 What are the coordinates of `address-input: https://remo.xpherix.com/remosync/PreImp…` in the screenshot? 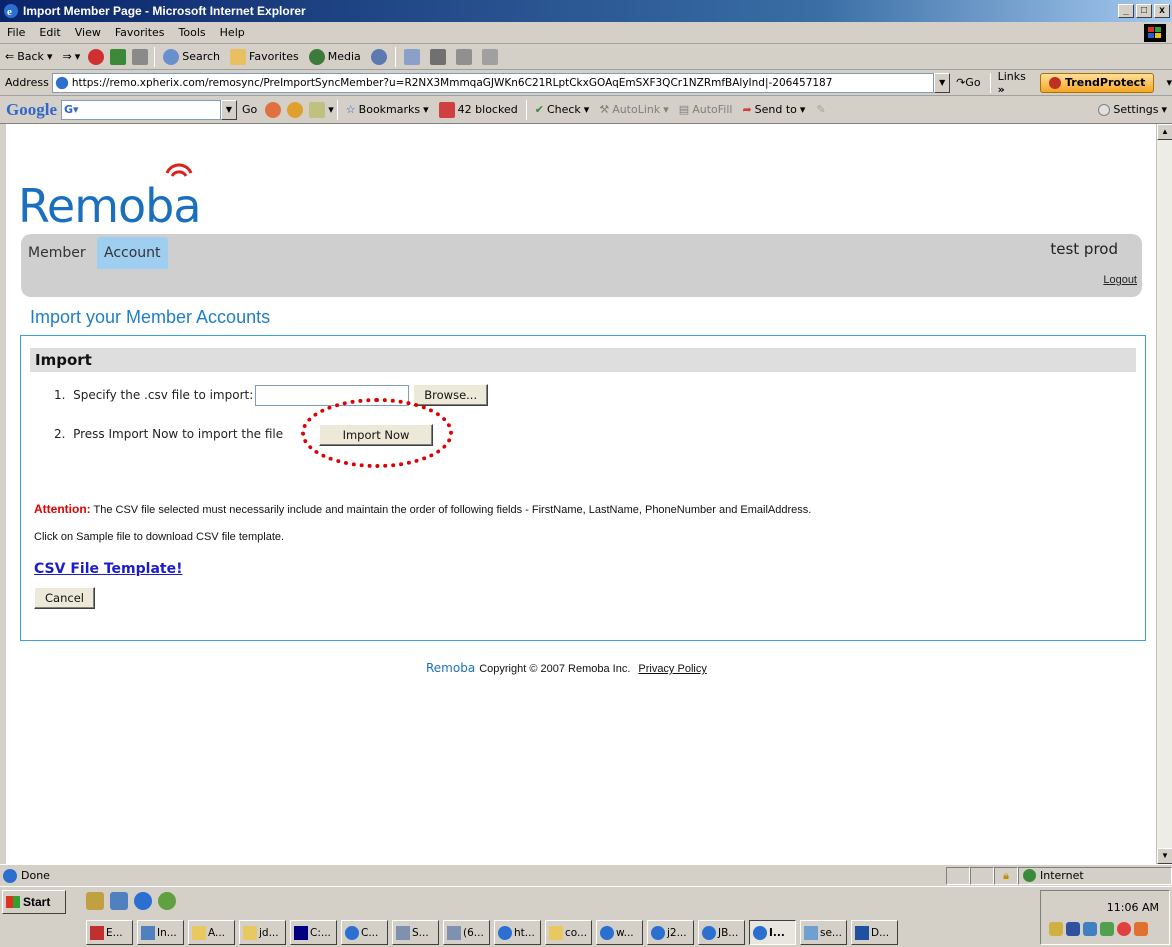 It's located at (493, 82).